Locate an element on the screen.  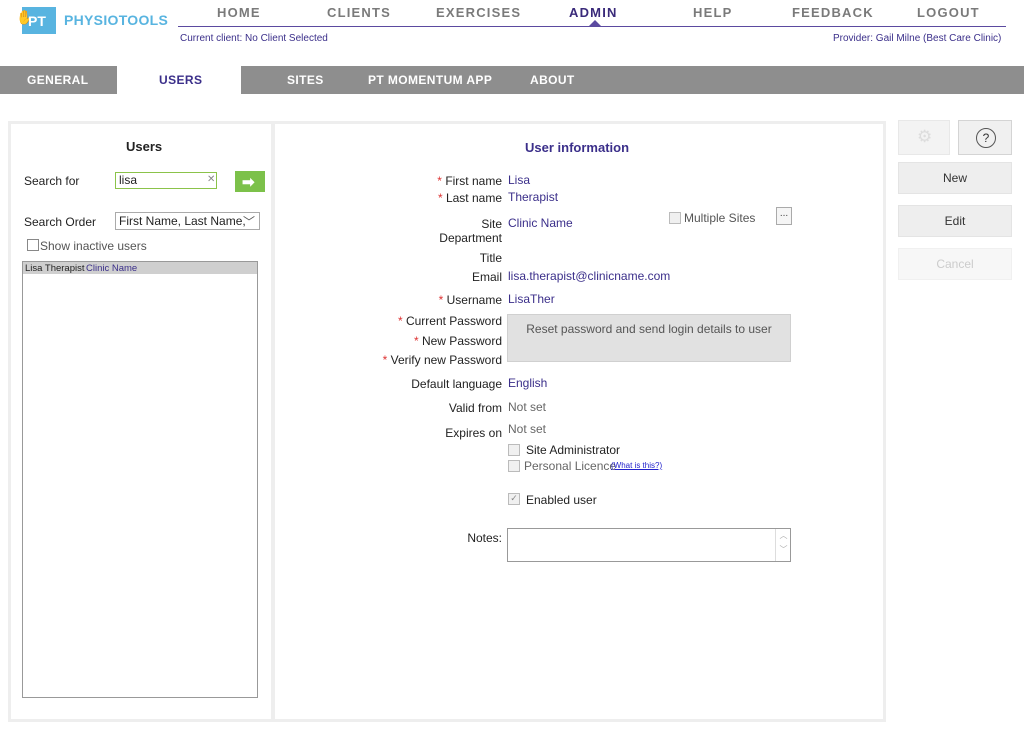
current-client: Current client: No Client Selected is located at coordinates (254, 38).